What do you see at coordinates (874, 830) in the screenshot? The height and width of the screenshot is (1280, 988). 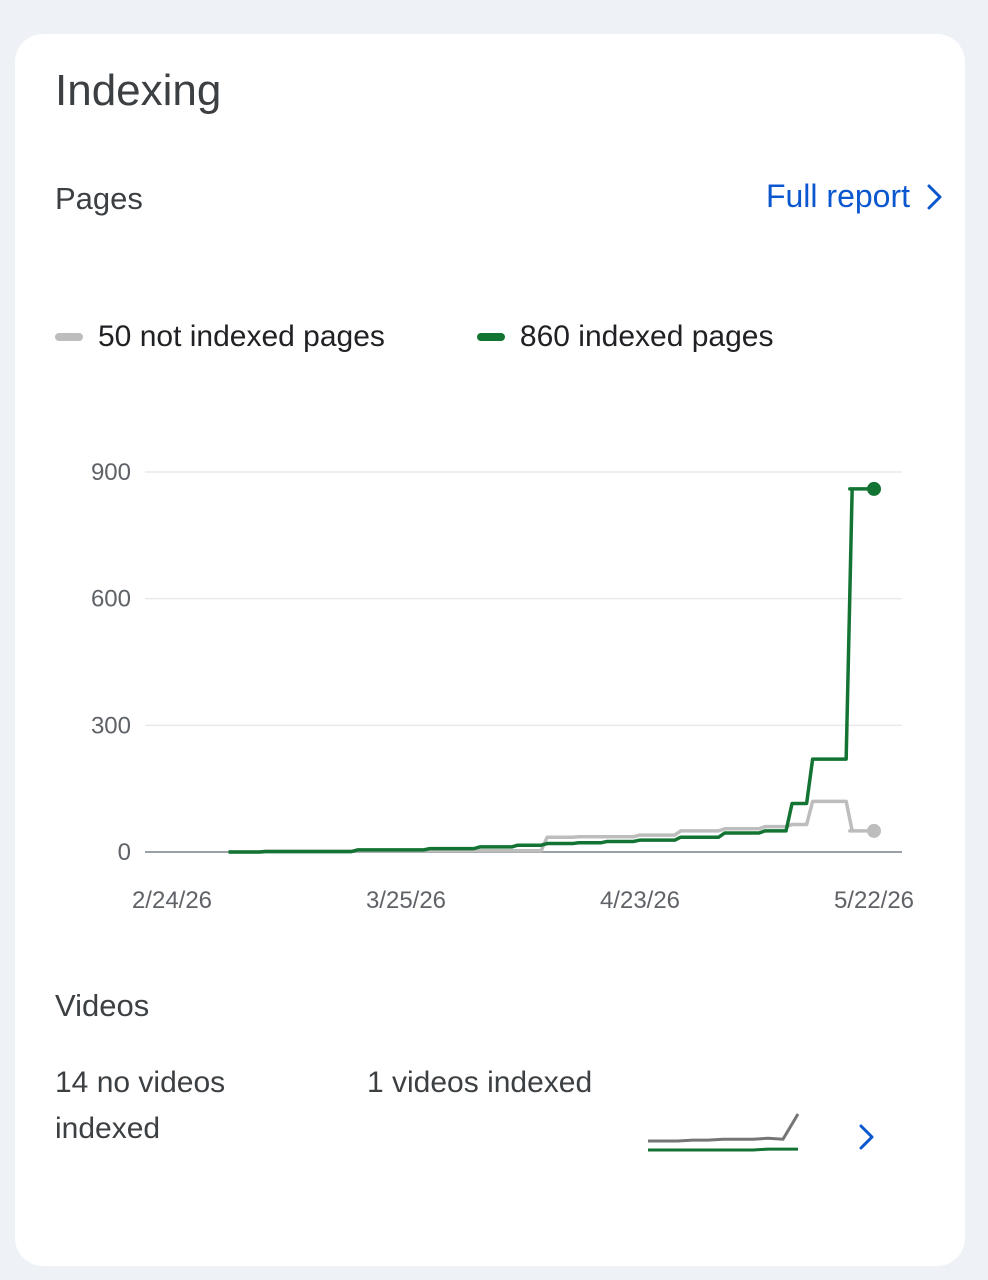 I see `series-endpoint-not-indexed` at bounding box center [874, 830].